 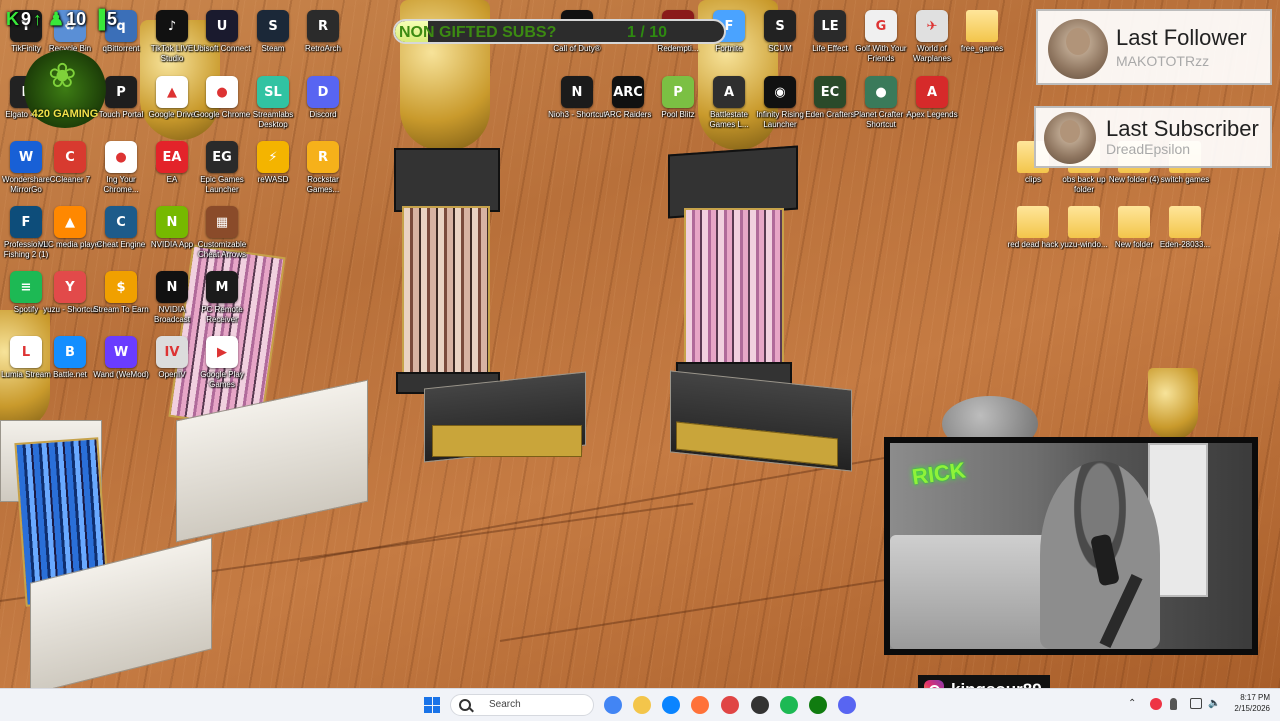 I want to click on app-icon: LE, so click(x=830, y=26).